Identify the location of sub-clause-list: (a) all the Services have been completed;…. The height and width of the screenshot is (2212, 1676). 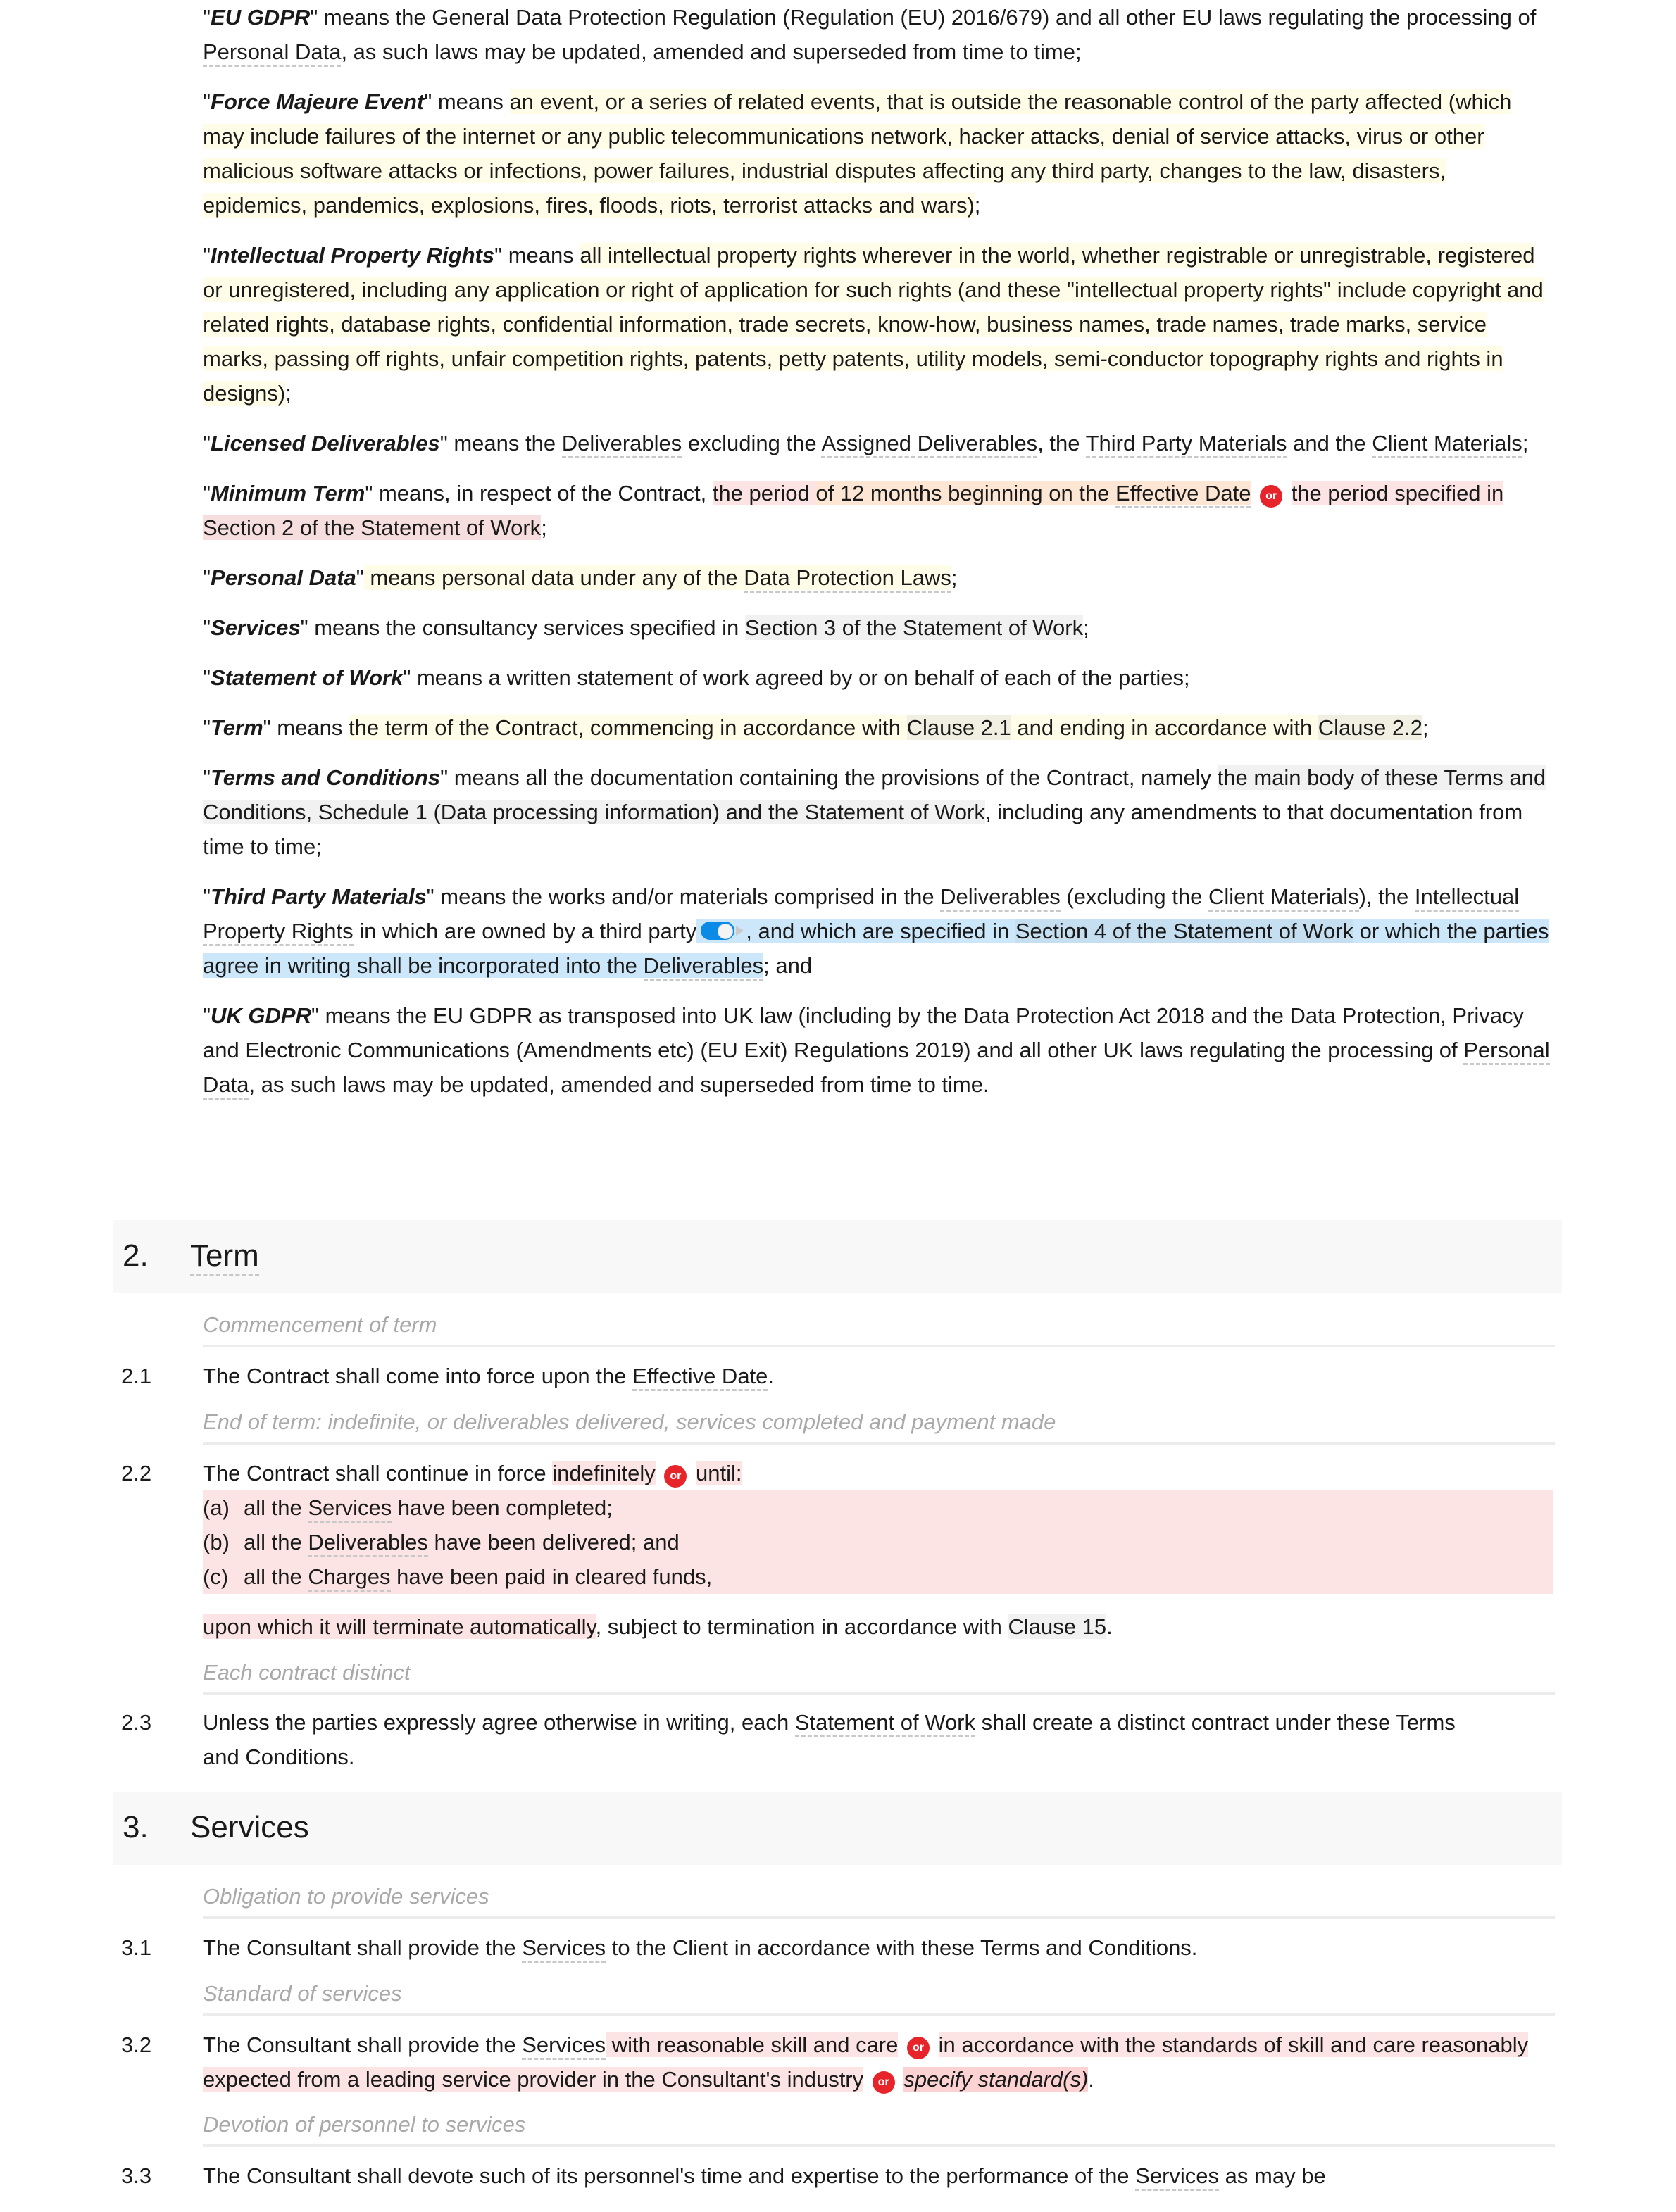
(878, 1542).